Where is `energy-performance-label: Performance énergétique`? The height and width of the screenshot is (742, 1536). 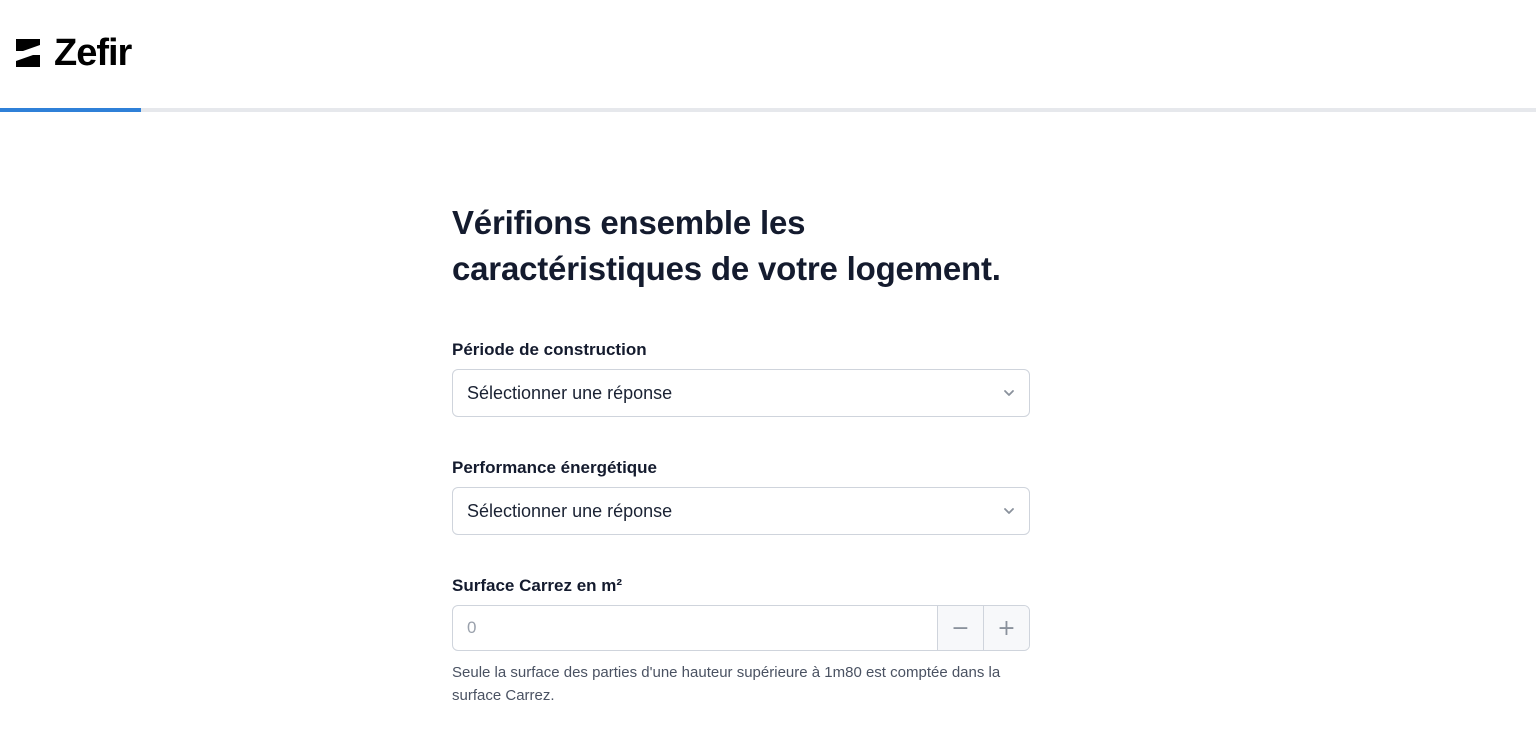 energy-performance-label: Performance énergétique is located at coordinates (555, 467).